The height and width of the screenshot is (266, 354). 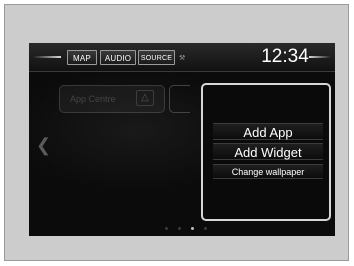 What do you see at coordinates (47, 57) in the screenshot?
I see `top-bar-glow-left` at bounding box center [47, 57].